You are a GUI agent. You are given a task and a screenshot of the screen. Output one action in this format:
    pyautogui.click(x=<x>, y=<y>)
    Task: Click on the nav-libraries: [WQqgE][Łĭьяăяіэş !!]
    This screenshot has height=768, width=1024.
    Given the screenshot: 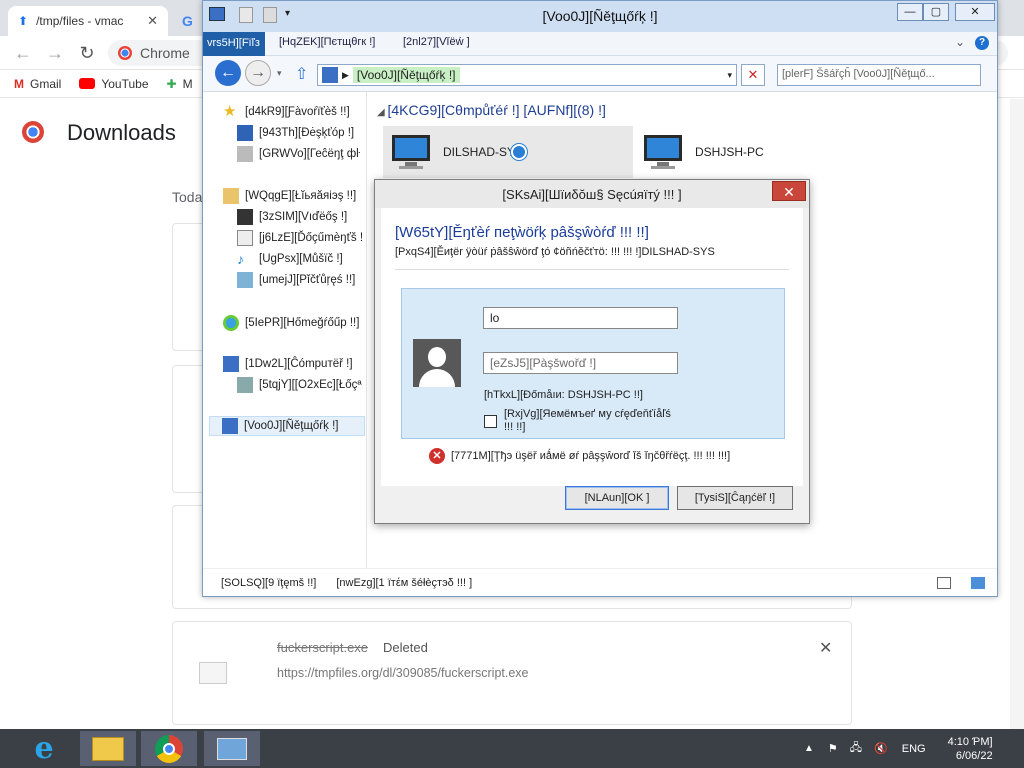 What is the action you would take?
    pyautogui.click(x=289, y=196)
    